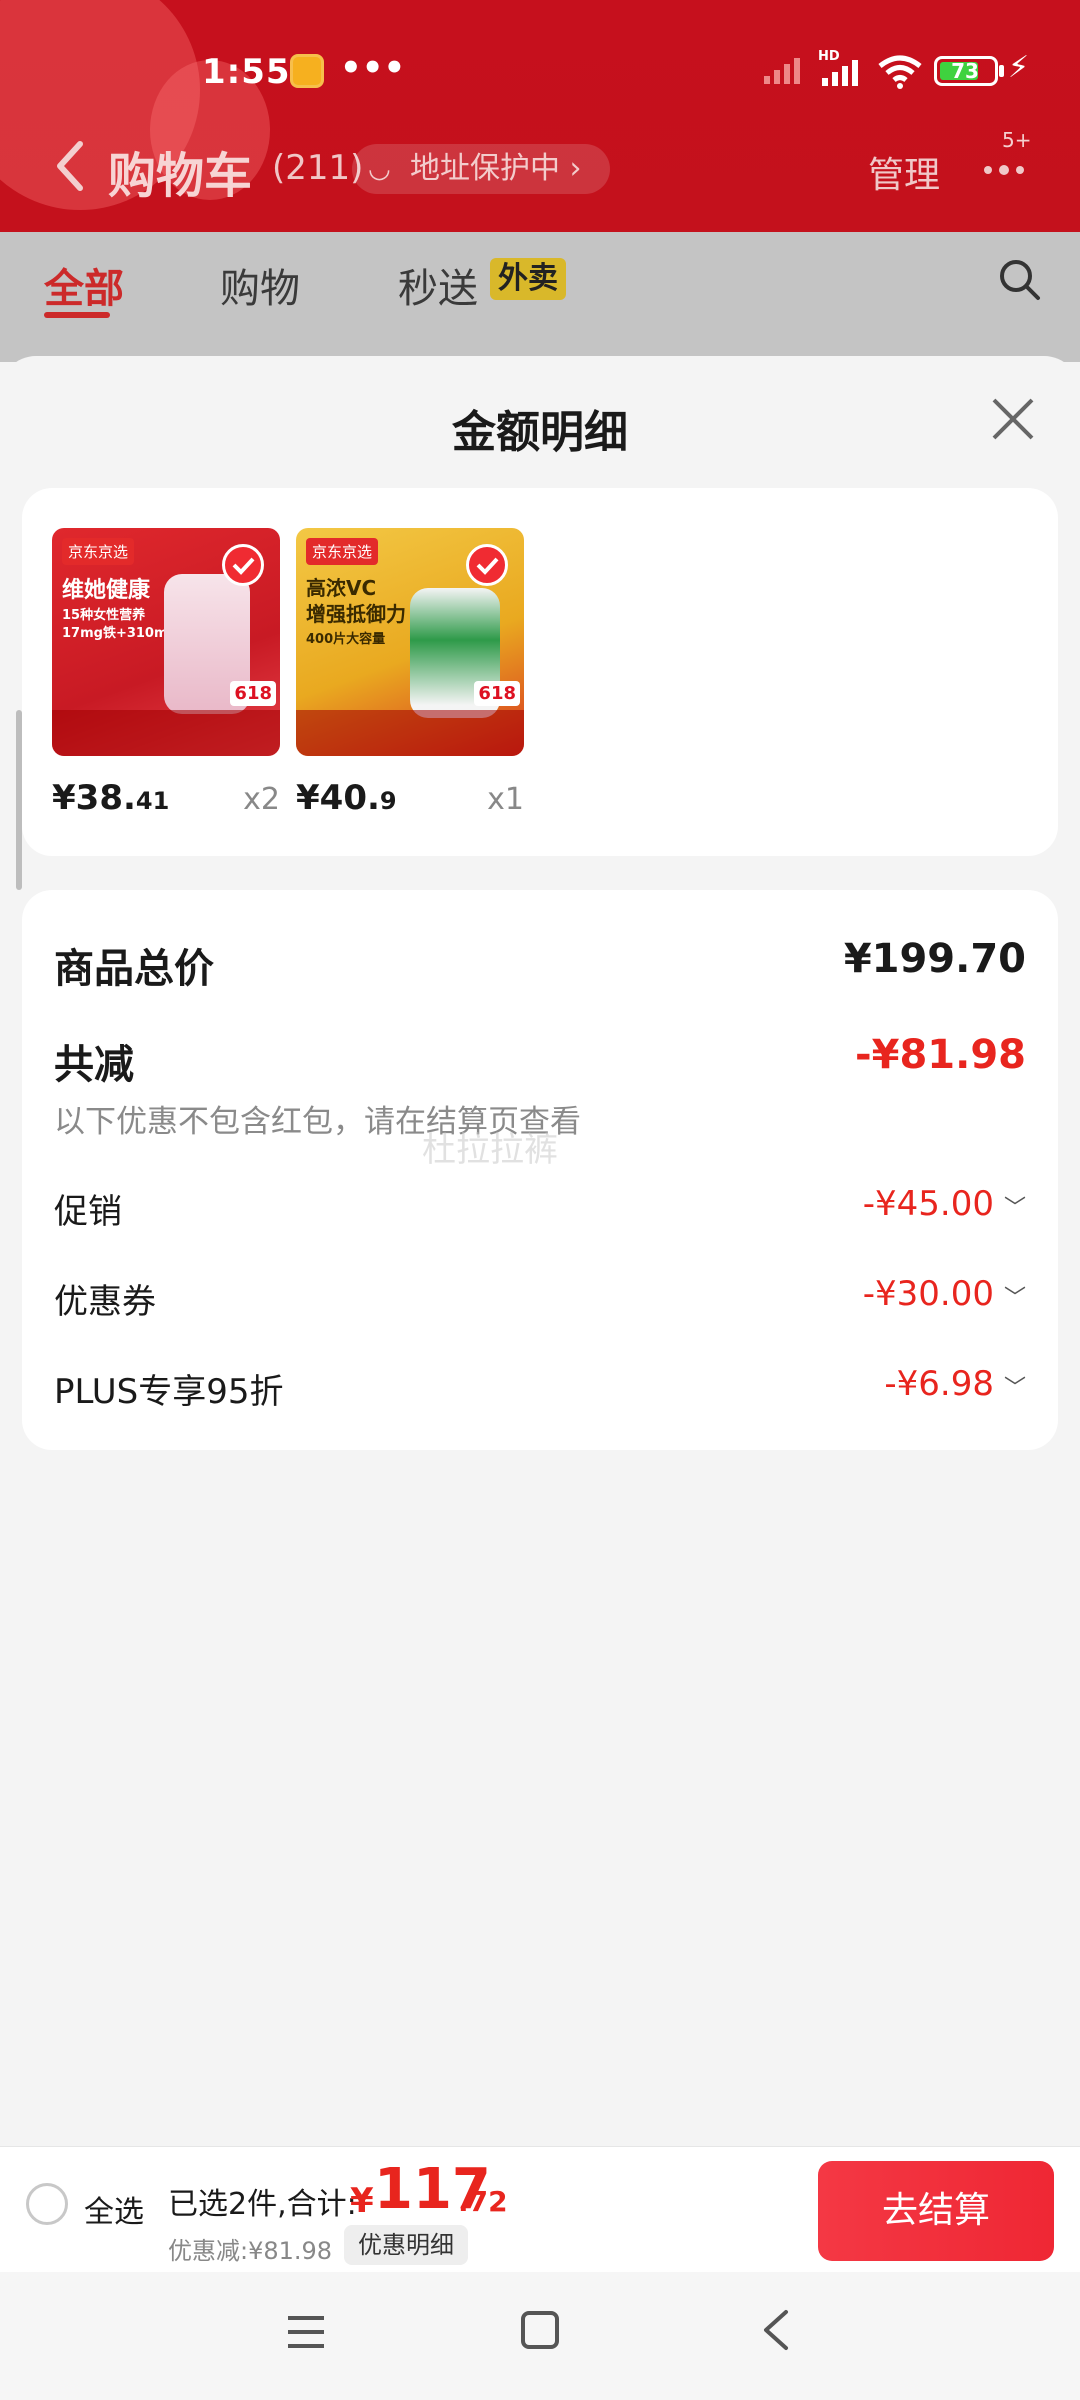 The height and width of the screenshot is (2400, 1080). What do you see at coordinates (261, 799) in the screenshot?
I see `product-quantity: x2` at bounding box center [261, 799].